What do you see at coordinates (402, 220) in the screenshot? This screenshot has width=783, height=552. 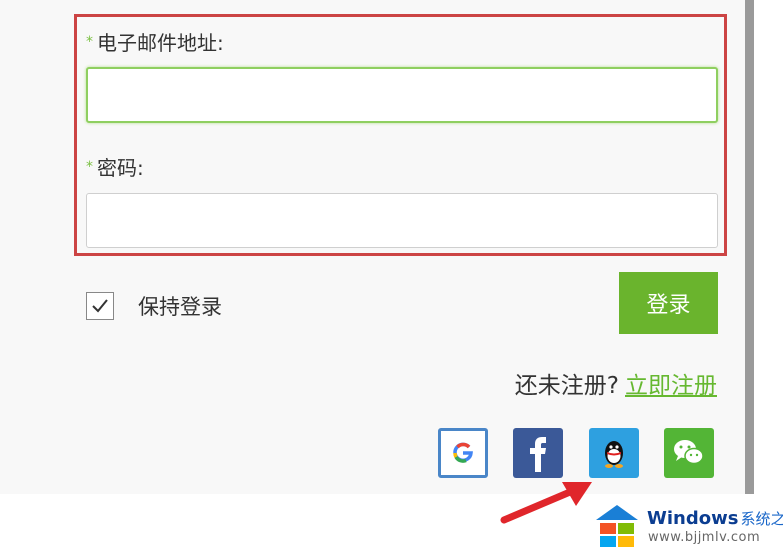 I see `password-input` at bounding box center [402, 220].